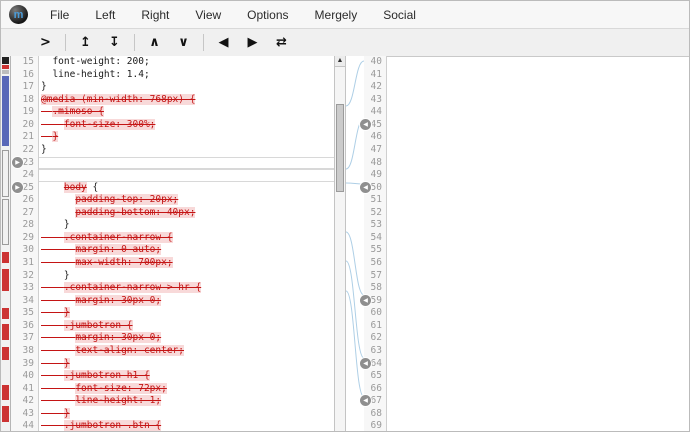 The image size is (690, 432). I want to click on line-number: 42, so click(28, 401).